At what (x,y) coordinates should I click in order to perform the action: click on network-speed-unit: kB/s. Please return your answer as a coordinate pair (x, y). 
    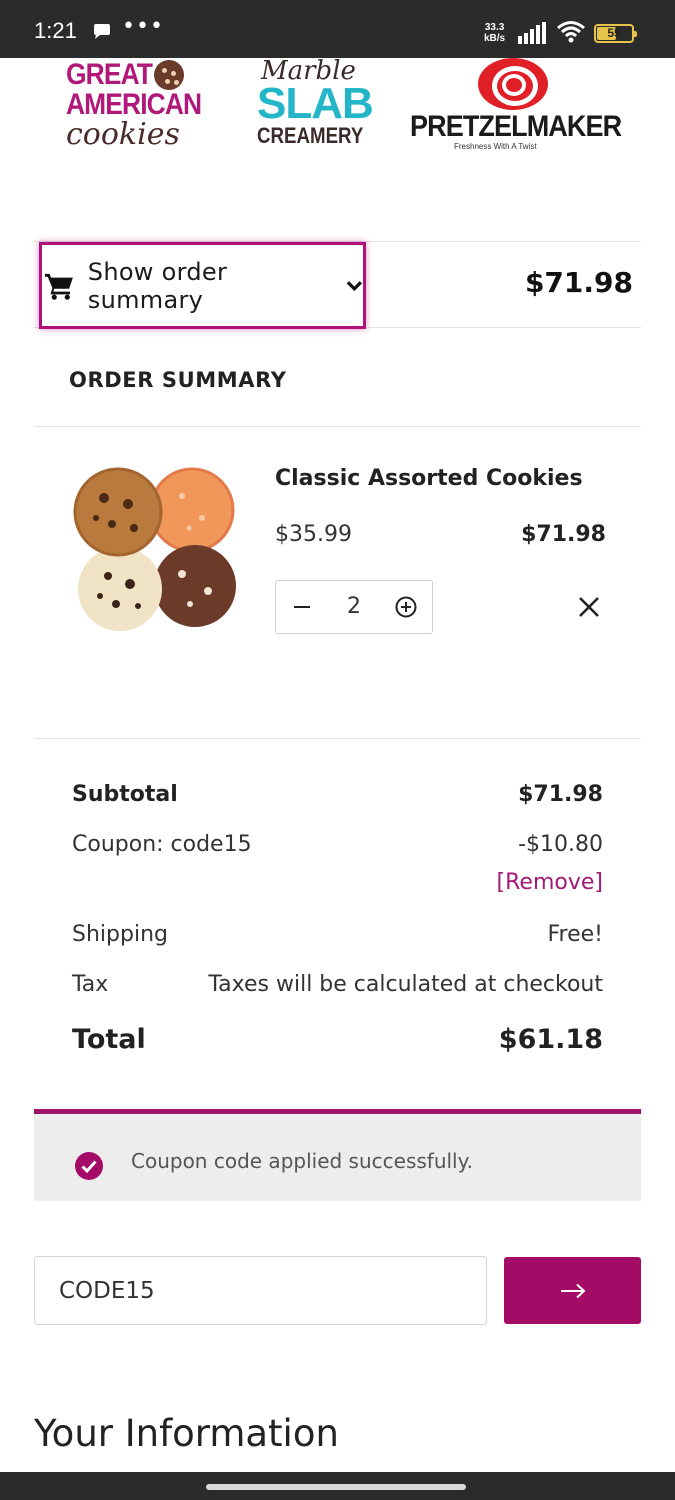
    Looking at the image, I should click on (495, 38).